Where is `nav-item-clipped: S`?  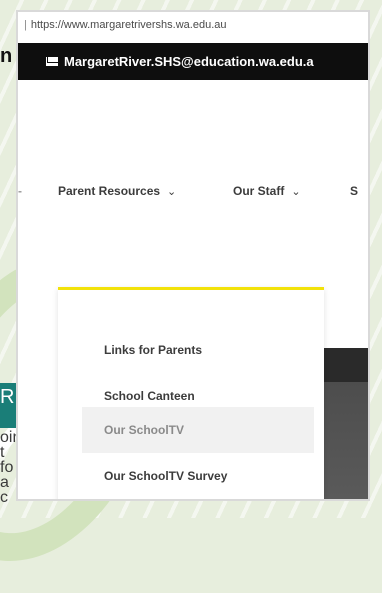 nav-item-clipped: S is located at coordinates (354, 191).